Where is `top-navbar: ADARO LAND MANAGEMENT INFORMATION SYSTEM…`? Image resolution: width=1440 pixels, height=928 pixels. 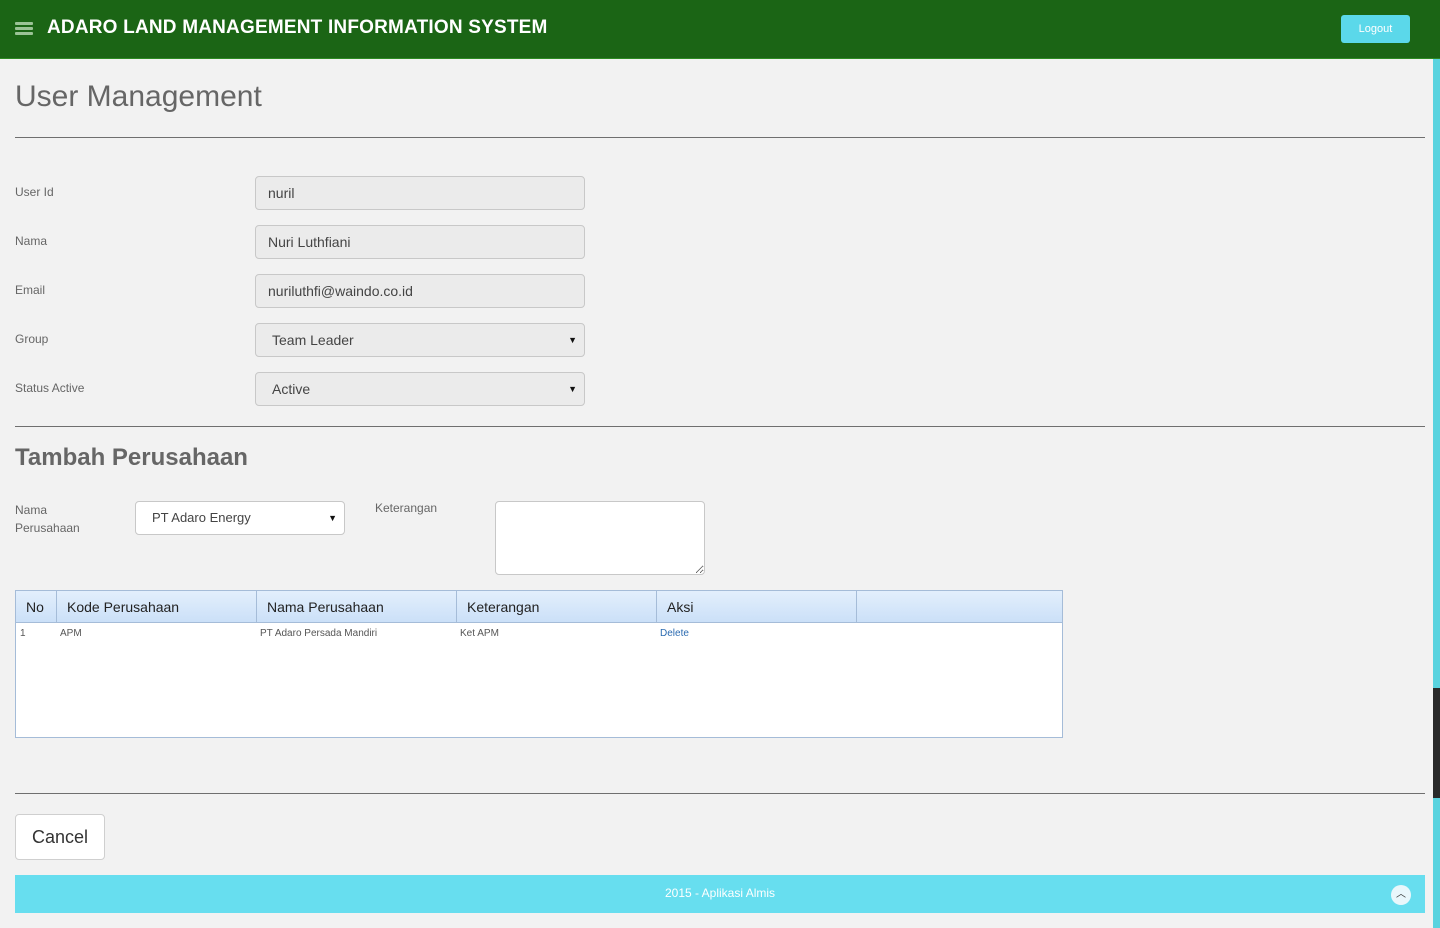
top-navbar: ADARO LAND MANAGEMENT INFORMATION SYSTEM… is located at coordinates (720, 29).